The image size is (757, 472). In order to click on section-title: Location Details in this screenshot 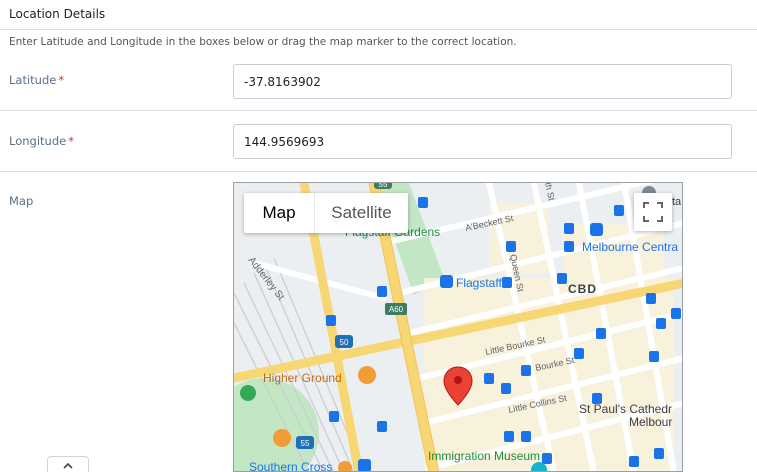, I will do `click(57, 14)`.